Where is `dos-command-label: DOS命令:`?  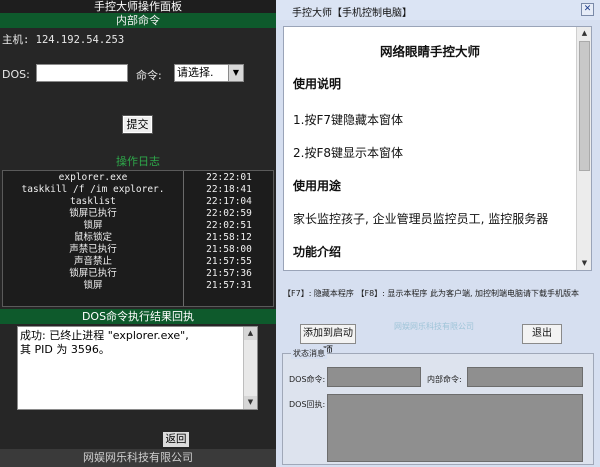 dos-command-label: DOS命令: is located at coordinates (307, 379).